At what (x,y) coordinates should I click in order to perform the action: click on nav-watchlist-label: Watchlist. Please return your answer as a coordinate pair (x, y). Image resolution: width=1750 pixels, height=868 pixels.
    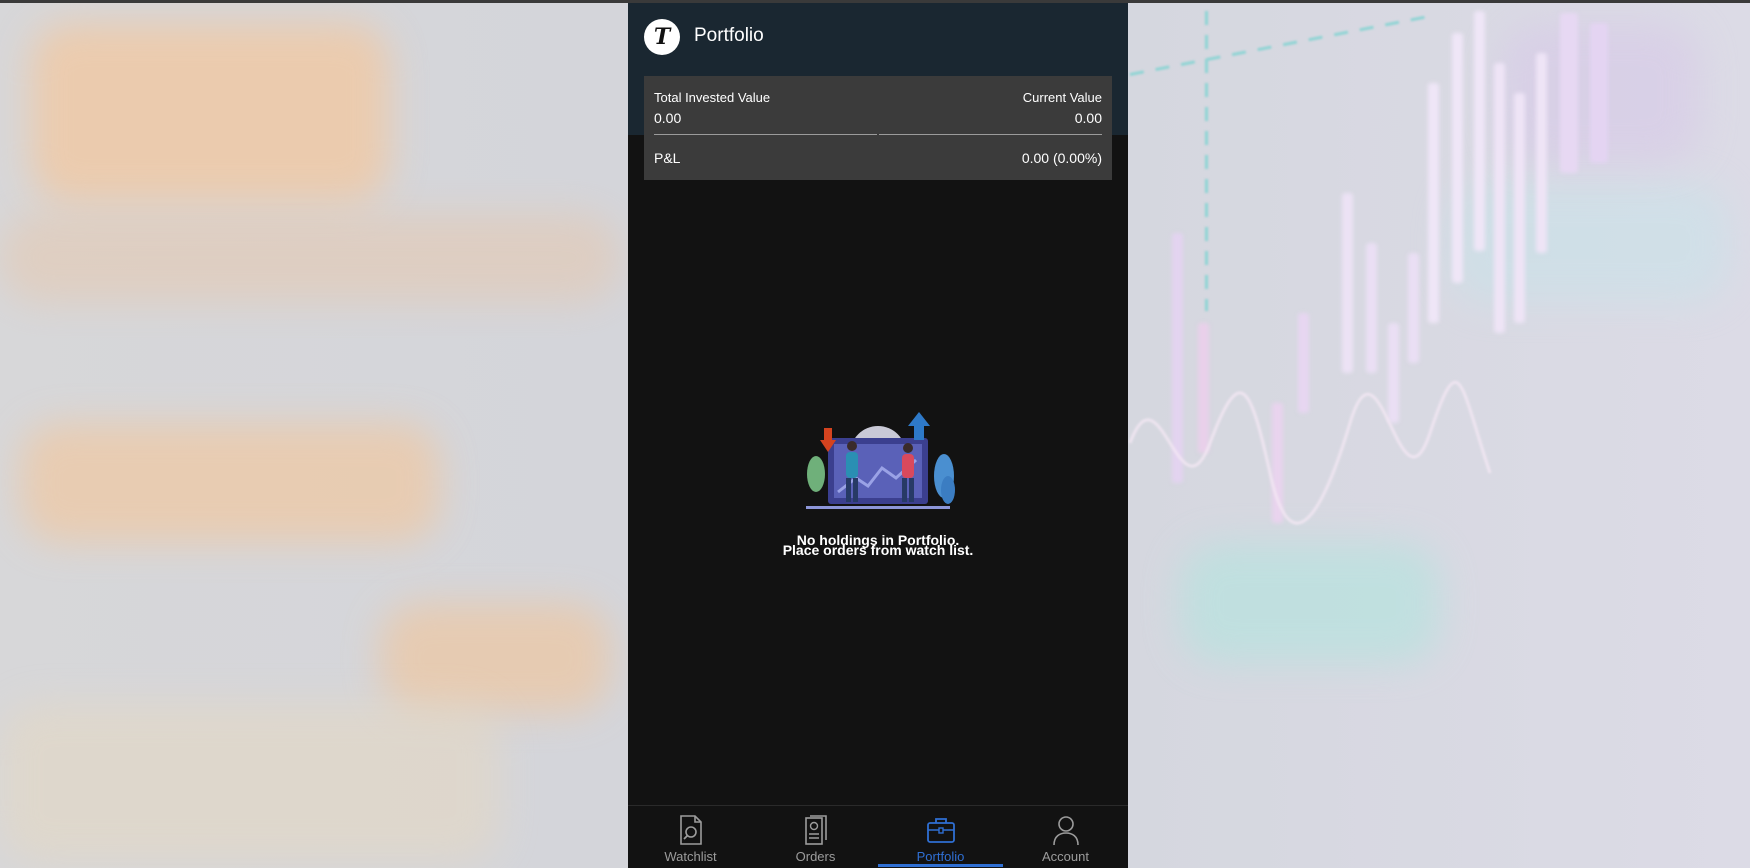
    Looking at the image, I should click on (690, 856).